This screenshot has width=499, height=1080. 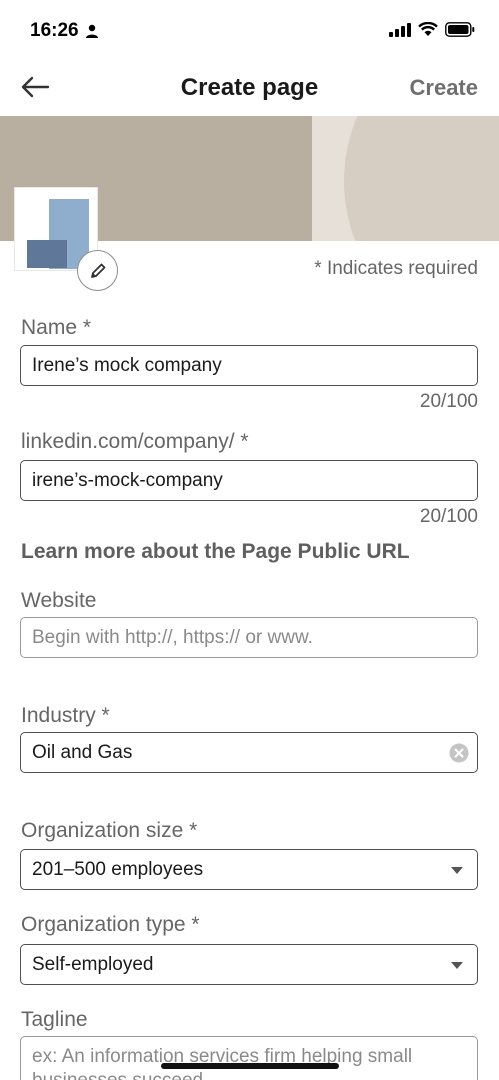 What do you see at coordinates (54, 30) in the screenshot?
I see `status-time: 16:26` at bounding box center [54, 30].